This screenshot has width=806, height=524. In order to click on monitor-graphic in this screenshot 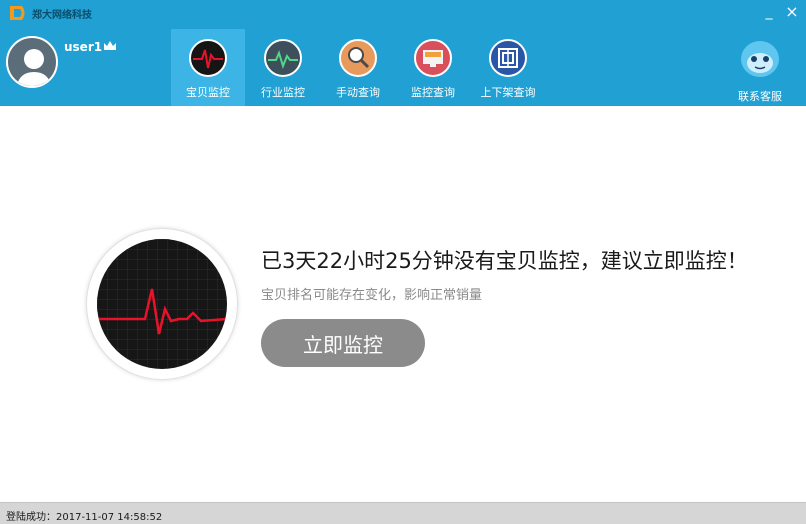, I will do `click(162, 304)`.